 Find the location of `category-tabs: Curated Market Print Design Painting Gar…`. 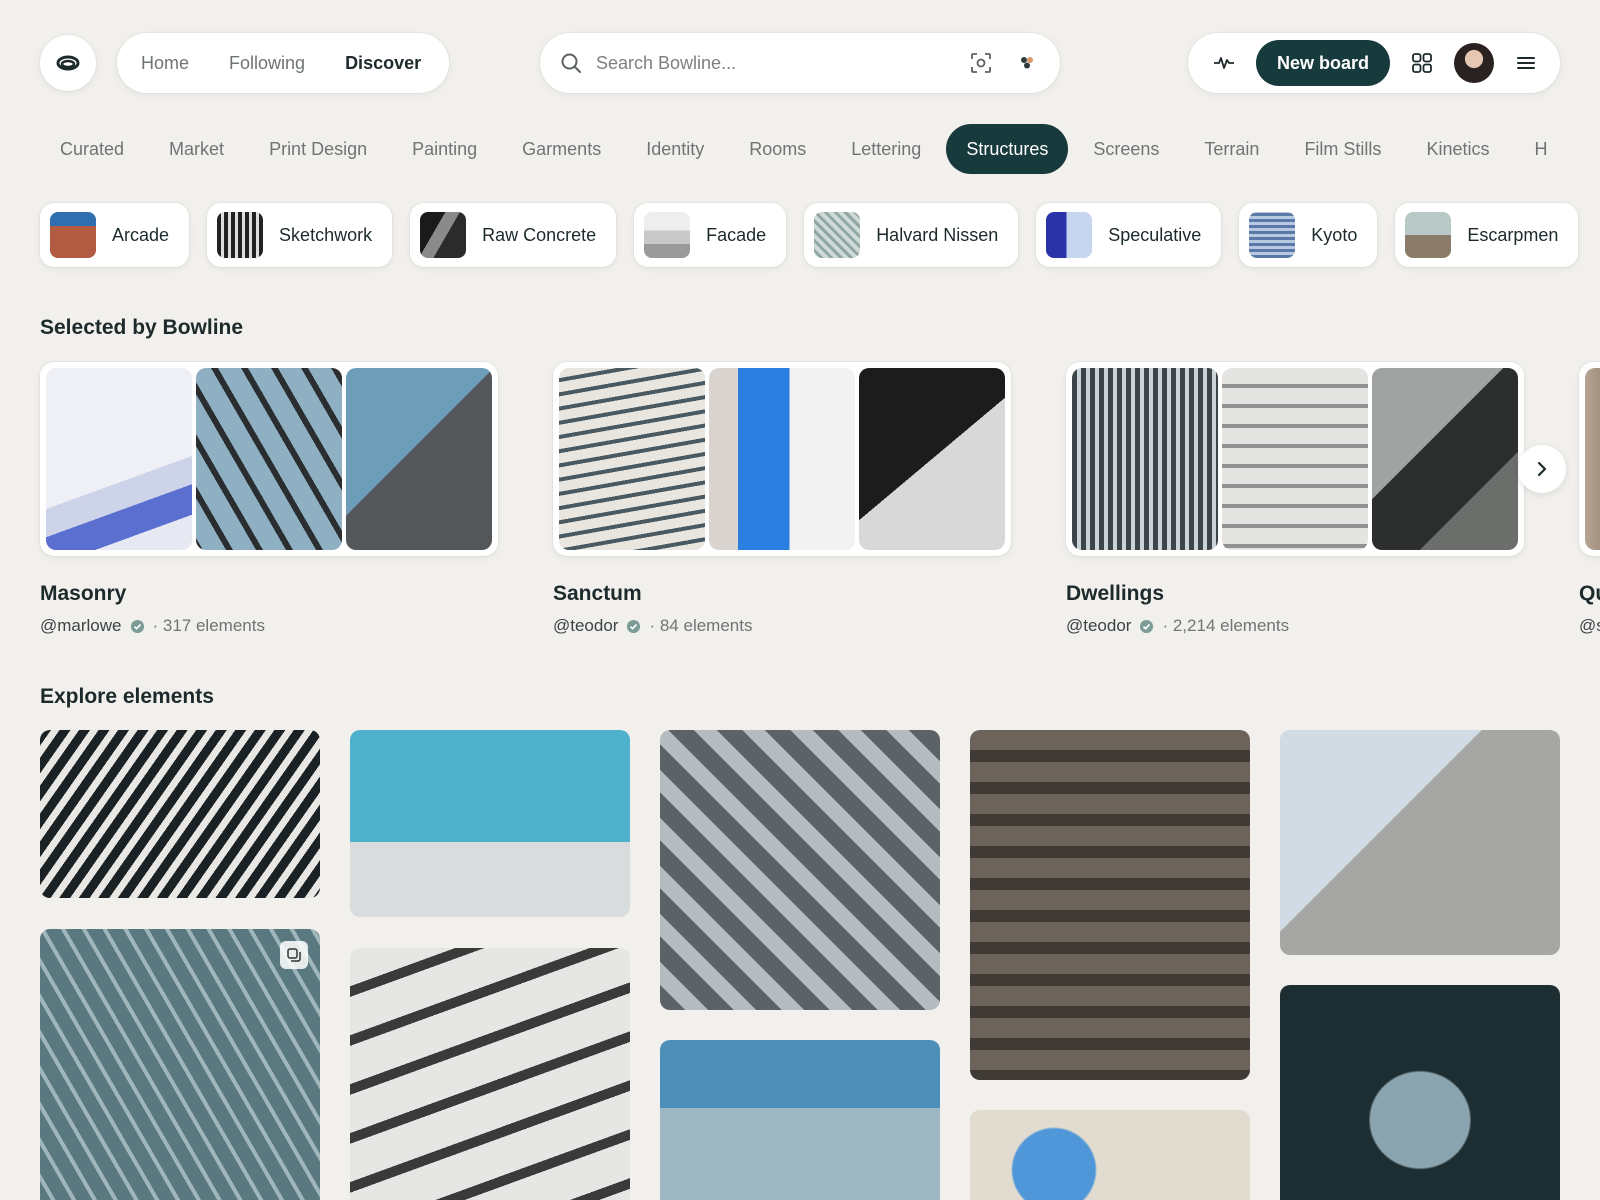

category-tabs: Curated Market Print Design Painting Gar… is located at coordinates (806, 149).